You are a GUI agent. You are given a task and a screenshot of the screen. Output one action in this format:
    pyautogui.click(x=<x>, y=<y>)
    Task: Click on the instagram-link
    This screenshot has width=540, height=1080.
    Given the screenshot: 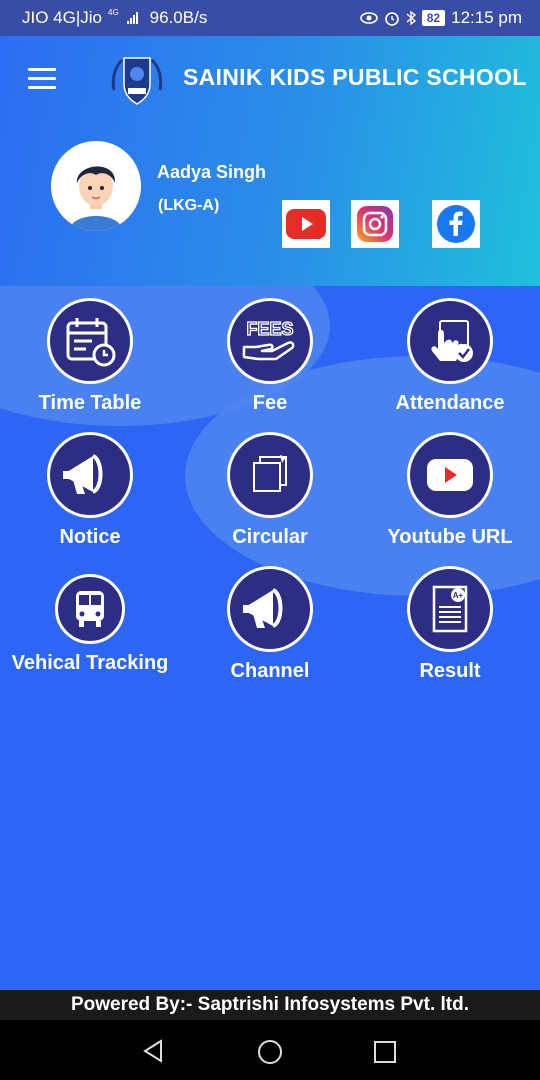 What is the action you would take?
    pyautogui.click(x=375, y=224)
    